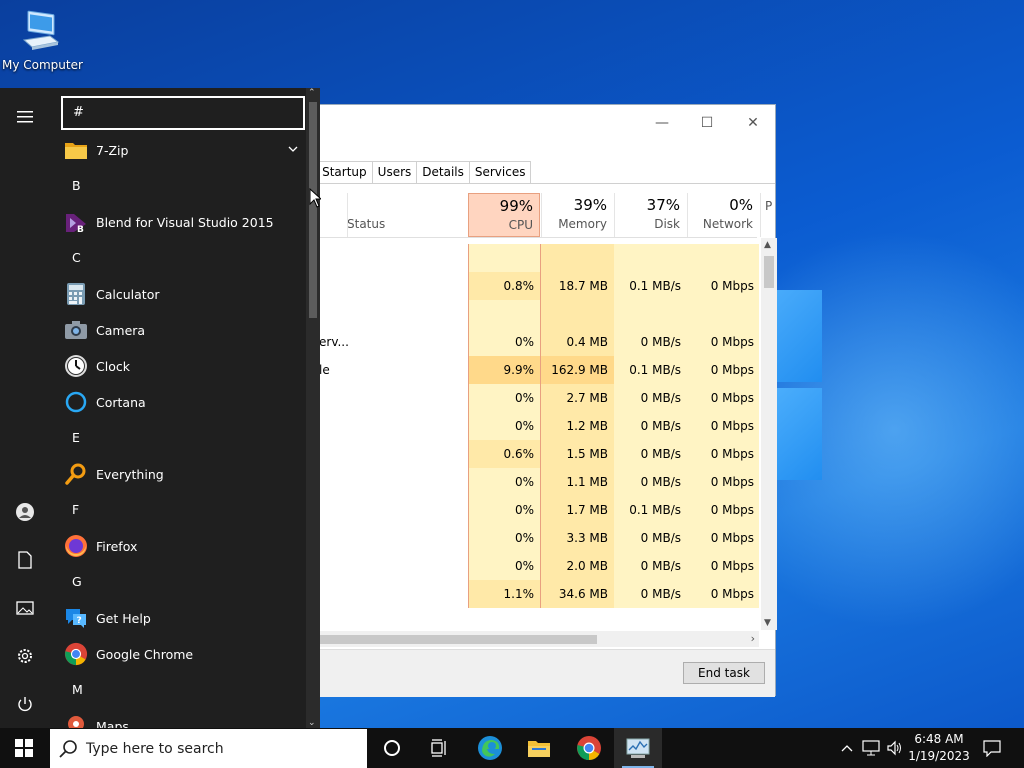  Describe the element at coordinates (589, 748) in the screenshot. I see `chrome-taskbar-icon` at that location.